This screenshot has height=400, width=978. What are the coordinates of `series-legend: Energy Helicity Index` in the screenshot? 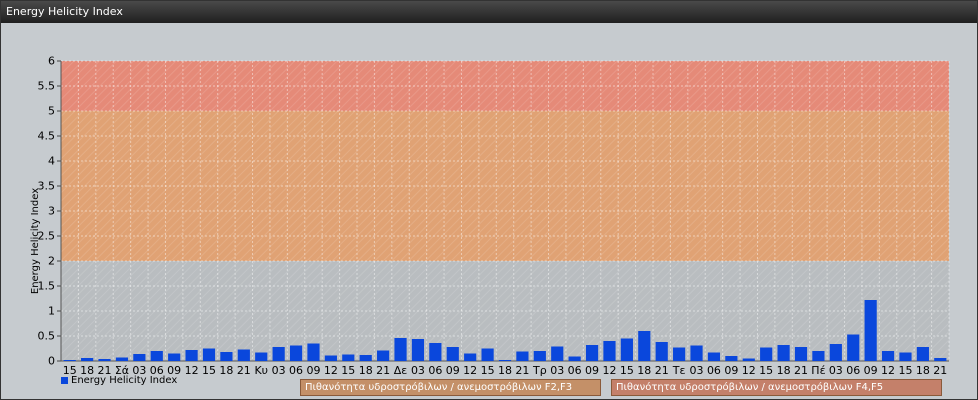 It's located at (119, 380).